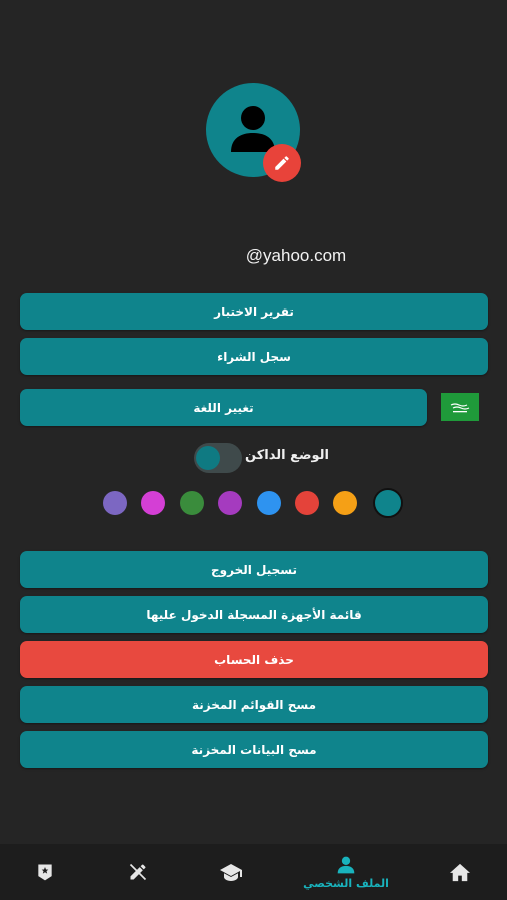 The height and width of the screenshot is (900, 507). I want to click on purchase-history-button: سجل الشراء, so click(254, 356).